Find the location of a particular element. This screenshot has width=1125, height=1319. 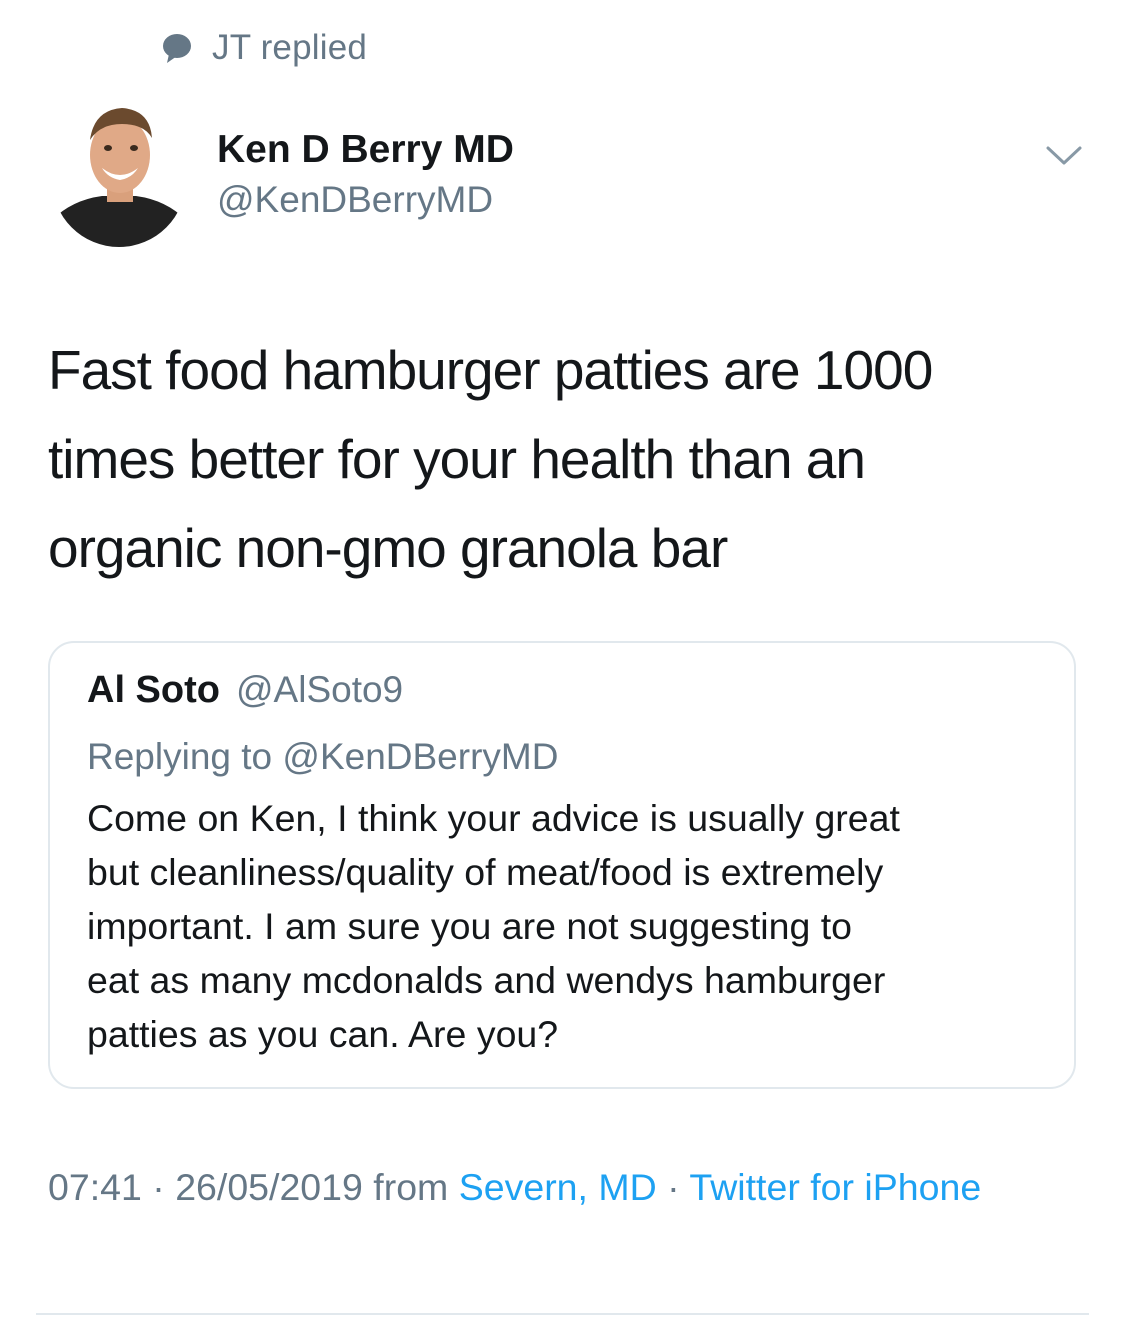

social-context: JT replied is located at coordinates (263, 48).